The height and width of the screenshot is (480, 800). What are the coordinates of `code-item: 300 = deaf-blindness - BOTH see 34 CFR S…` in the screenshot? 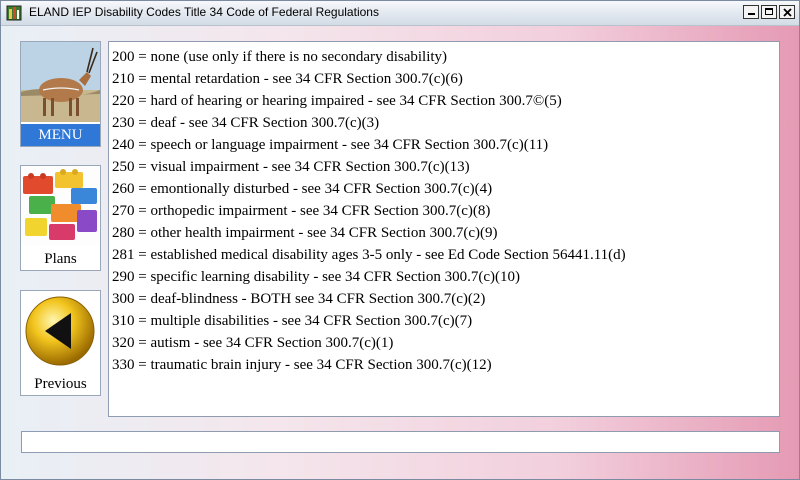 It's located at (445, 299).